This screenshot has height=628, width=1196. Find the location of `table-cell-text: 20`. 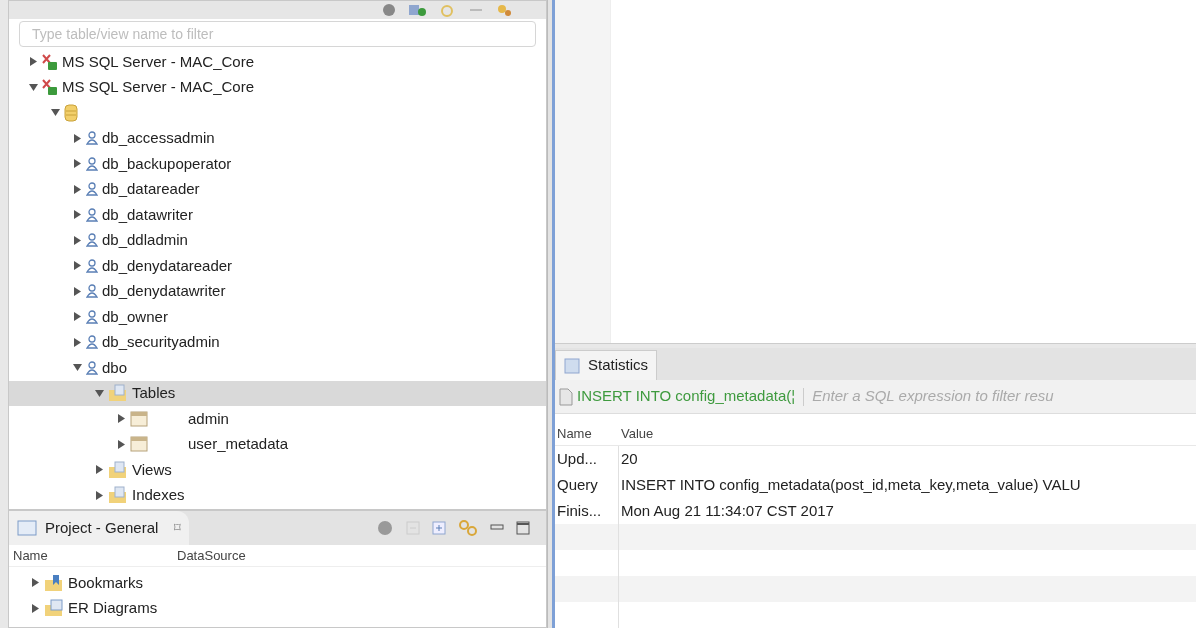

table-cell-text: 20 is located at coordinates (629, 458).